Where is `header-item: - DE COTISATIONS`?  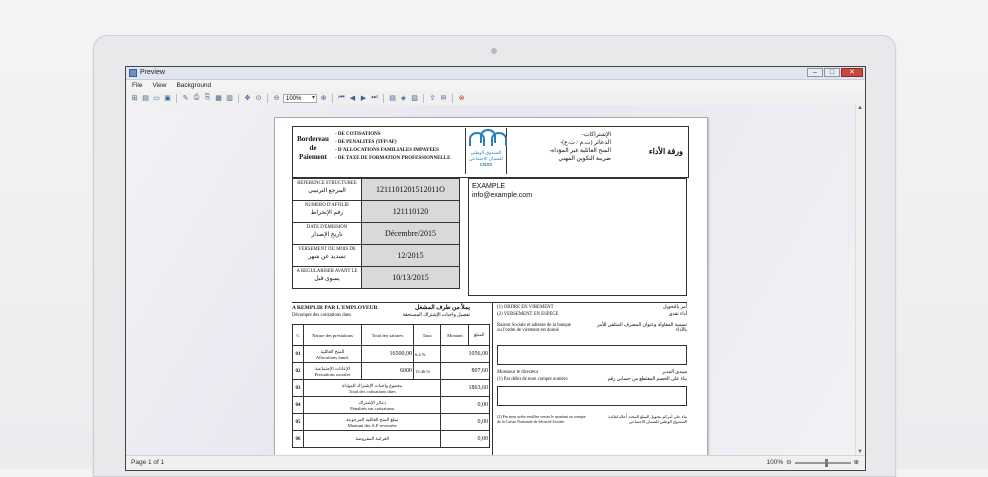
header-item: - DE COTISATIONS is located at coordinates (358, 134).